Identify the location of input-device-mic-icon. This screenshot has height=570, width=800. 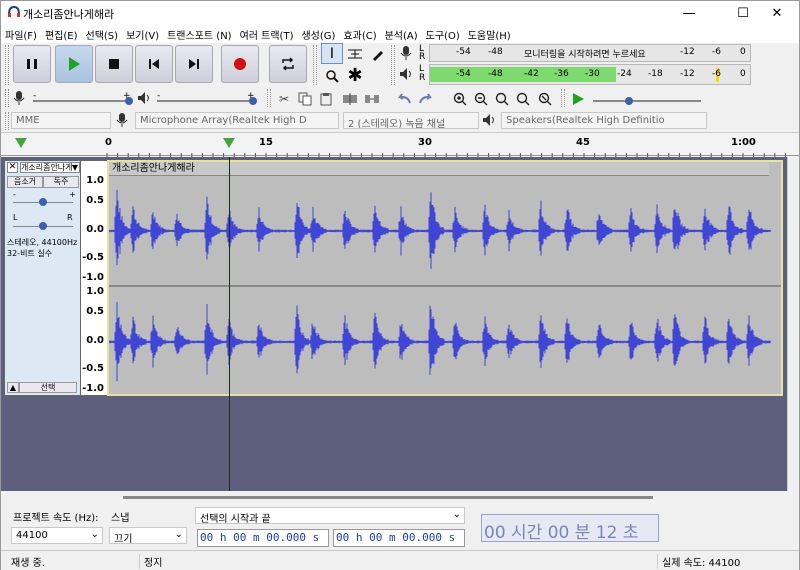
(122, 121).